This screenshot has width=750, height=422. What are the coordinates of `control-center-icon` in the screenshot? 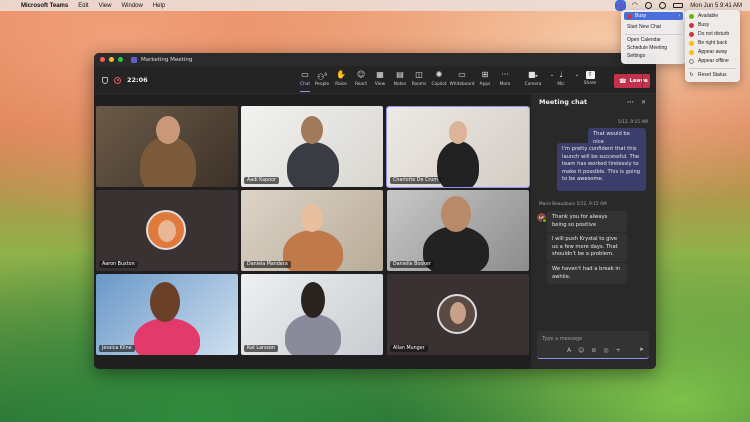 It's located at (663, 5).